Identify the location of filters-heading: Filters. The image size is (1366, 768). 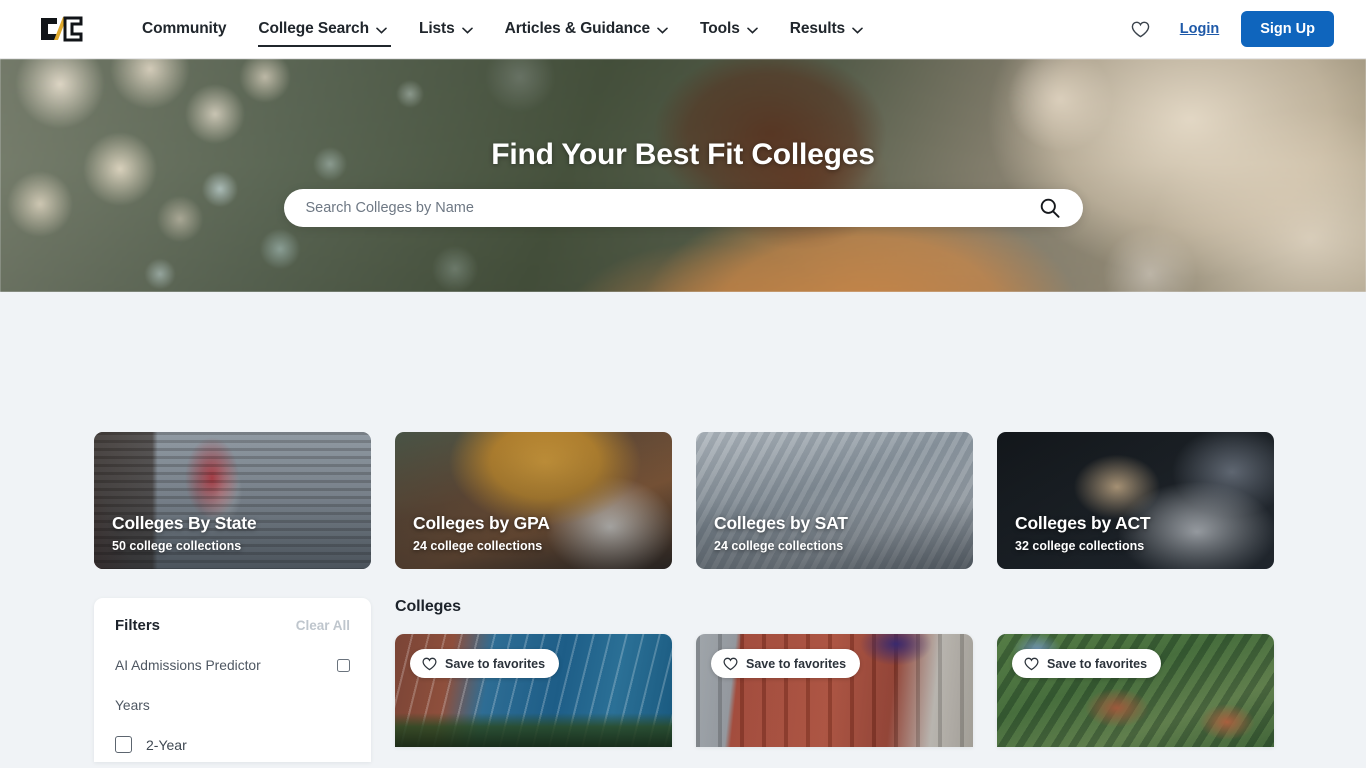
(138, 625).